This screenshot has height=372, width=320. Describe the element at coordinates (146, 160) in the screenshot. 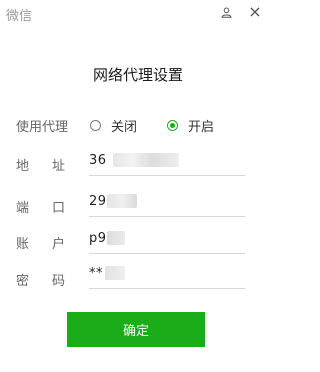

I see `address-obscured` at that location.